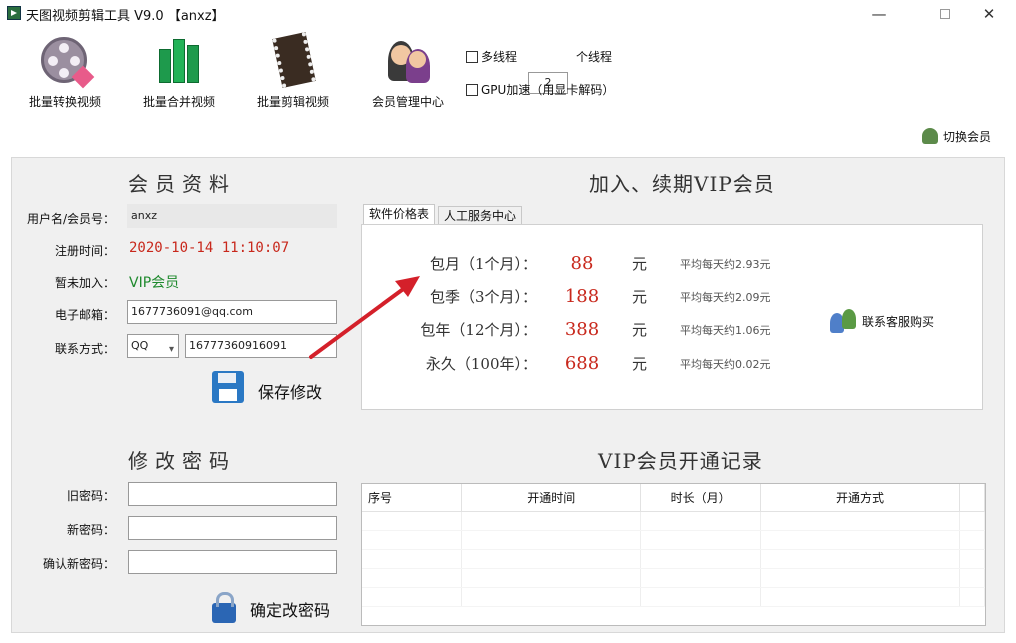 The image size is (1016, 643). Describe the element at coordinates (860, 498) in the screenshot. I see `column-header-method: 开通方式` at that location.